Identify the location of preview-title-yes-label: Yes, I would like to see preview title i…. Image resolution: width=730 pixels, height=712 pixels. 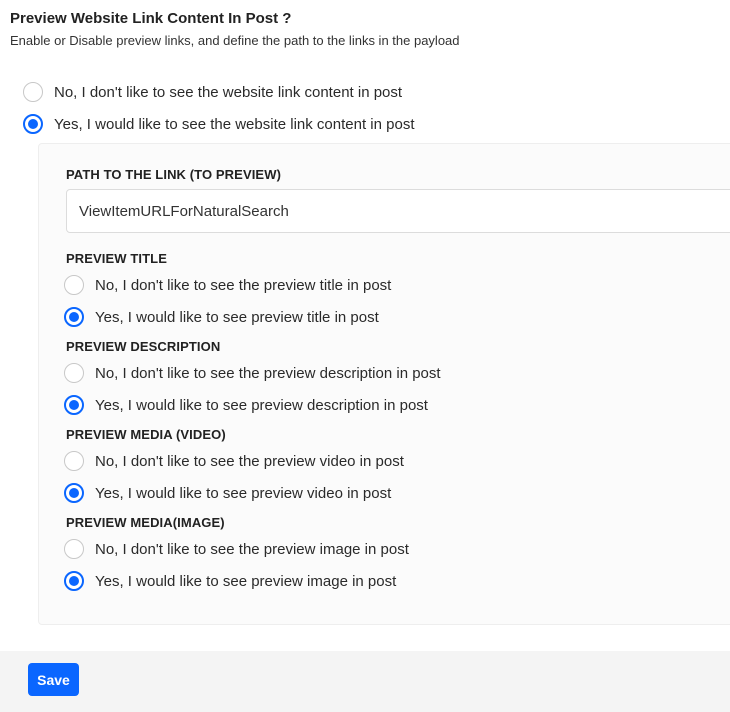
(237, 317).